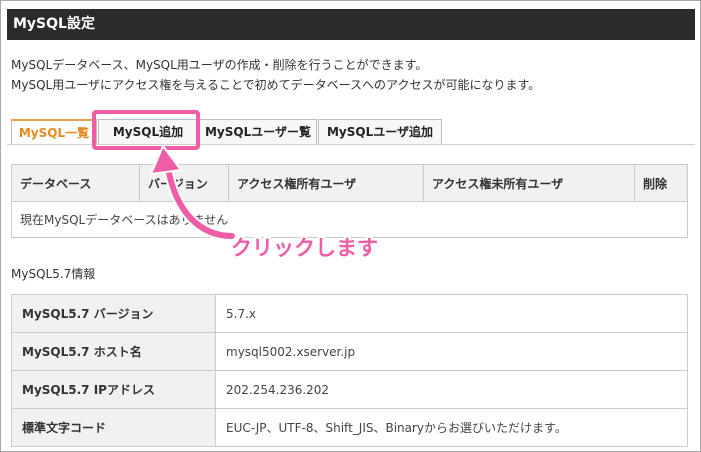 This screenshot has width=701, height=452. What do you see at coordinates (75, 183) in the screenshot?
I see `column-header-database: データベース` at bounding box center [75, 183].